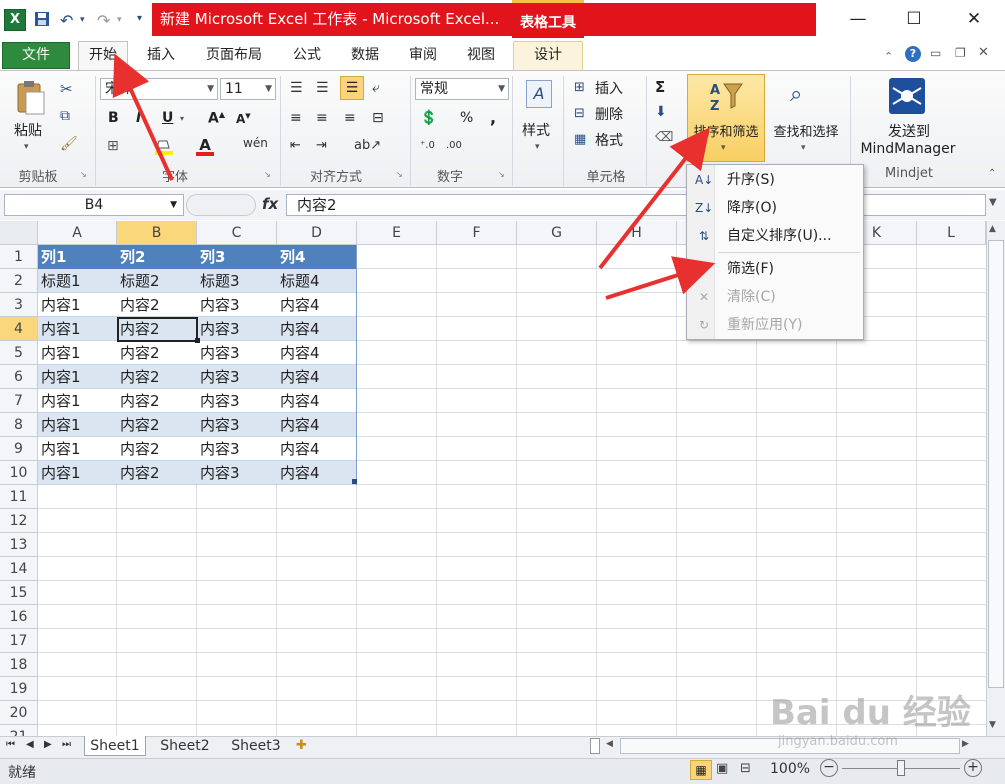 The height and width of the screenshot is (784, 1005). What do you see at coordinates (660, 278) in the screenshot?
I see `arrow-to-filter-item` at bounding box center [660, 278].